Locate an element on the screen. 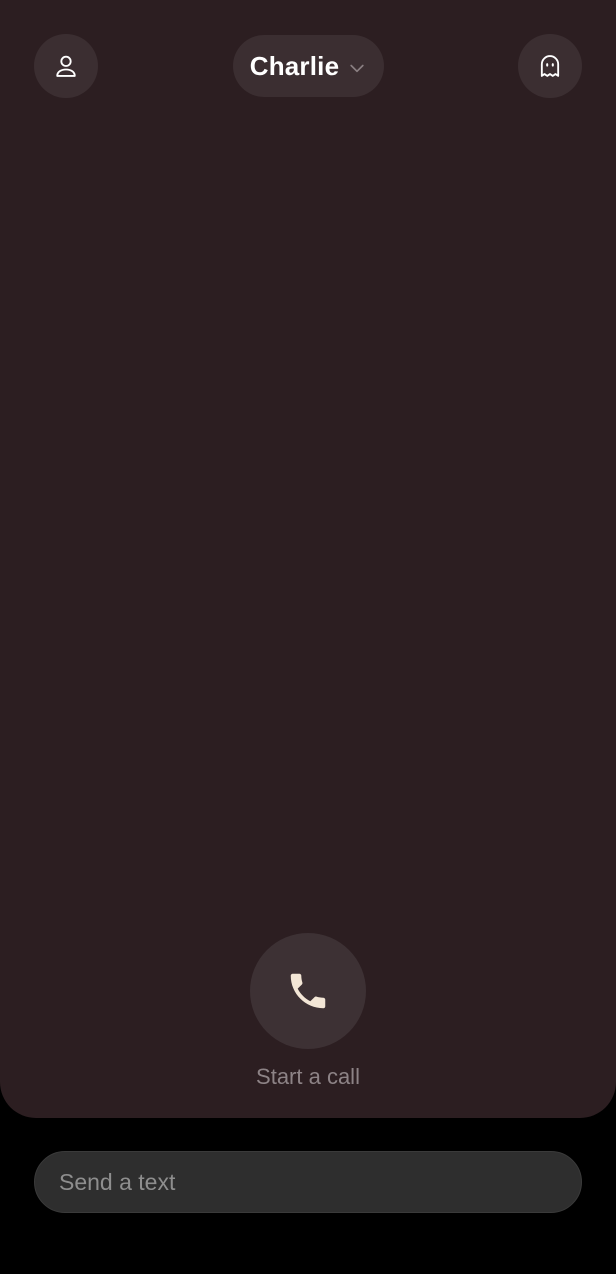 The height and width of the screenshot is (1274, 616). ghost-icon is located at coordinates (550, 66).